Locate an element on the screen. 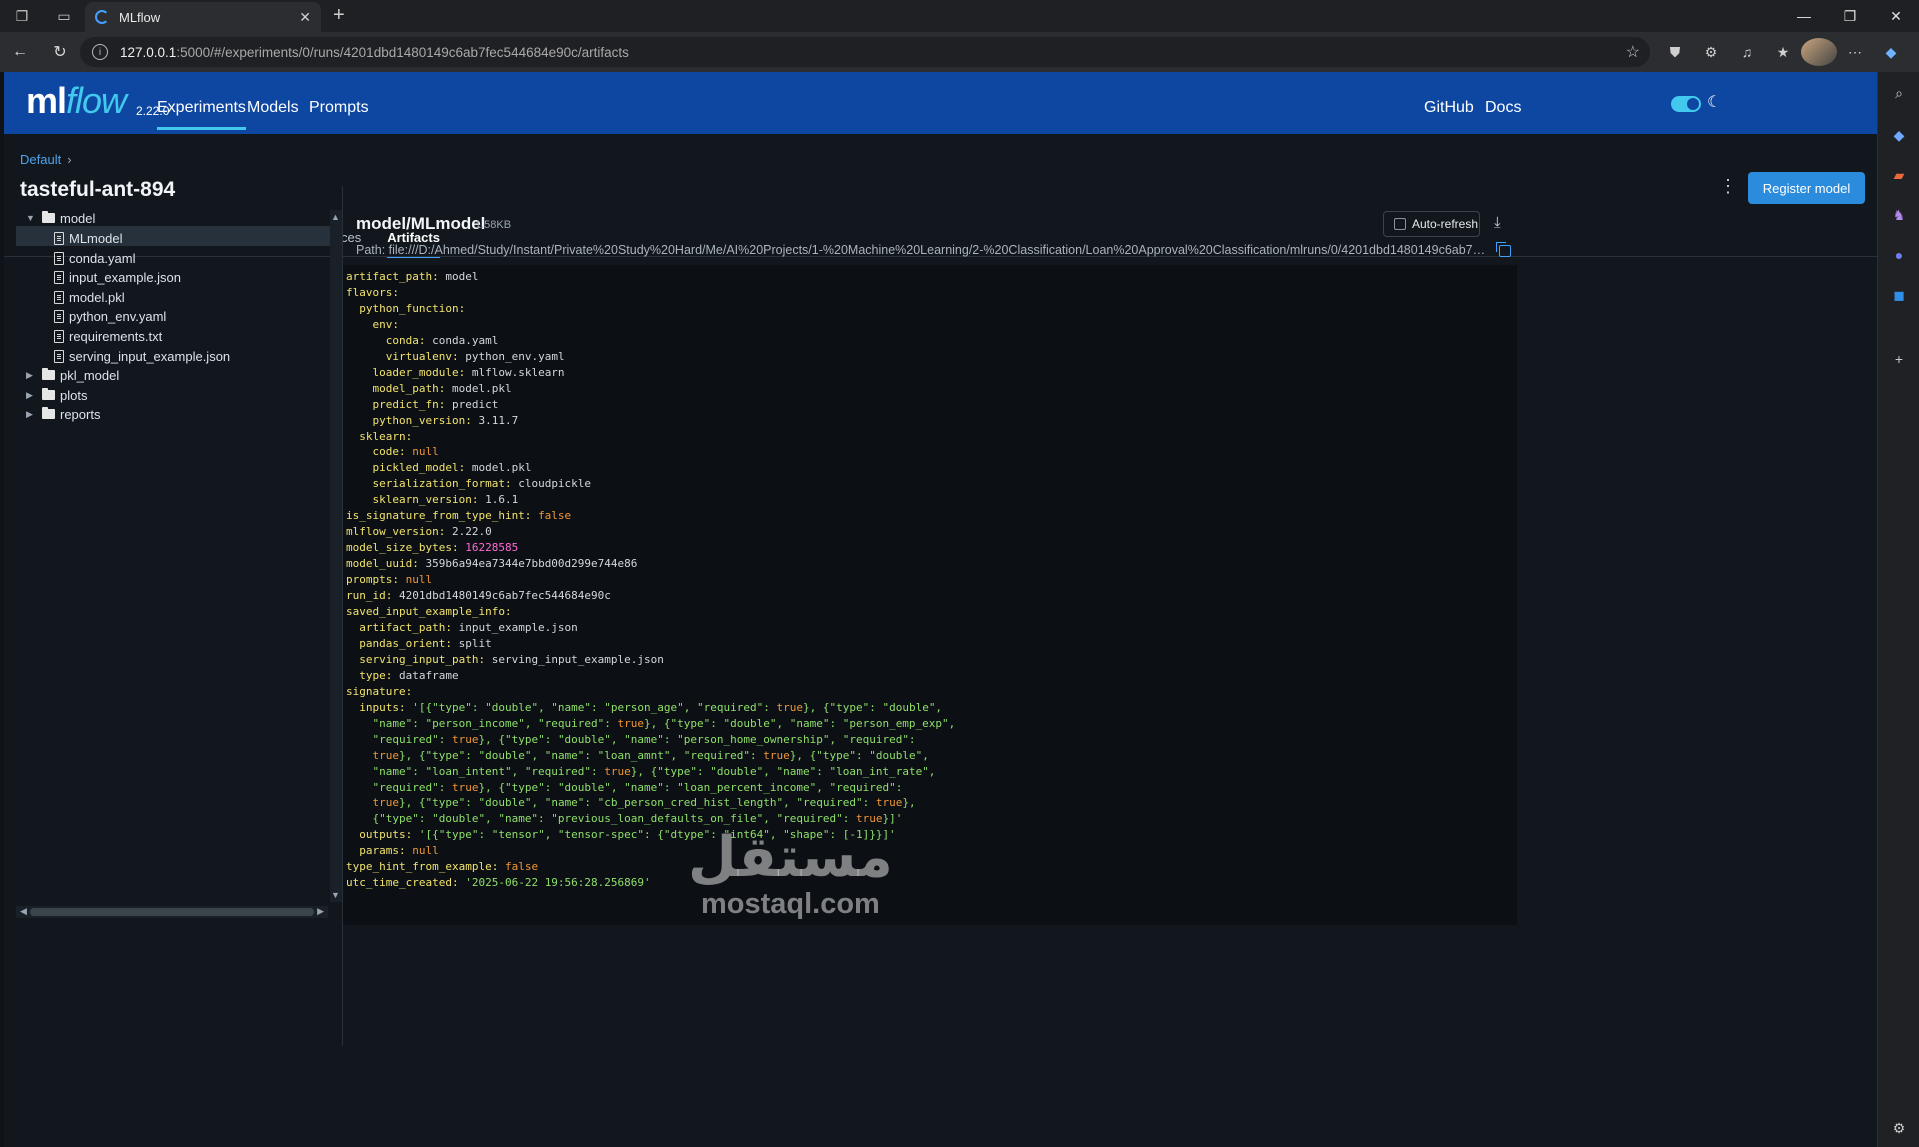  tree-file-requirements: requirements.txt is located at coordinates (108, 336).